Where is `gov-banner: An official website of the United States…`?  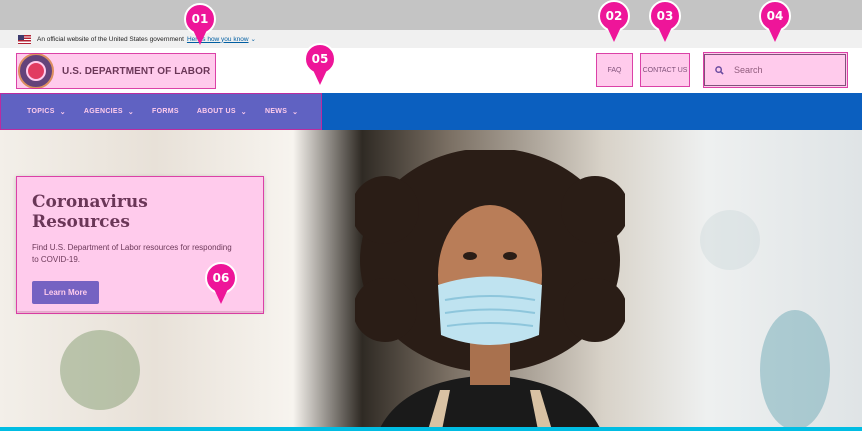 gov-banner: An official website of the United States… is located at coordinates (431, 39).